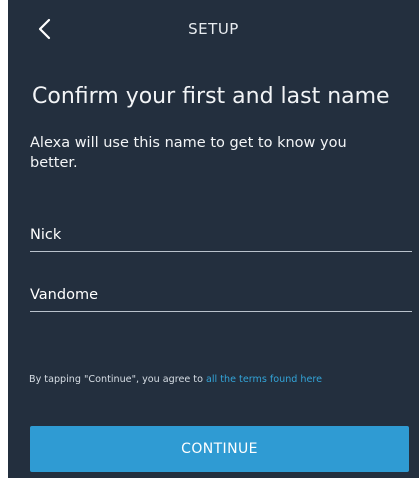 The width and height of the screenshot is (419, 478). I want to click on terms-link: all the terms found here, so click(264, 379).